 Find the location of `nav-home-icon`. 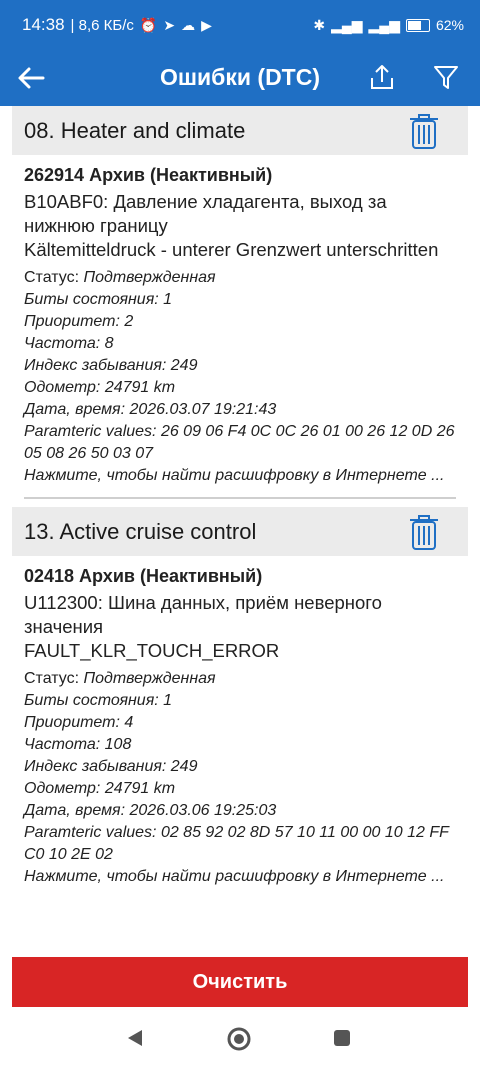

nav-home-icon is located at coordinates (239, 1039).